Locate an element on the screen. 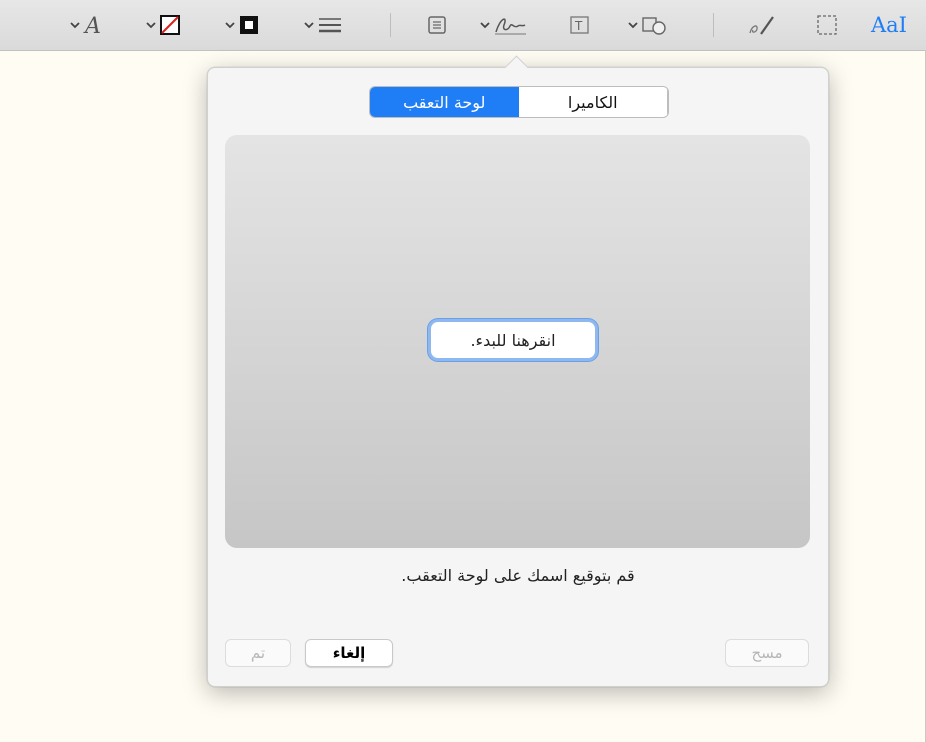  svg-text: A is located at coordinates (92, 25).